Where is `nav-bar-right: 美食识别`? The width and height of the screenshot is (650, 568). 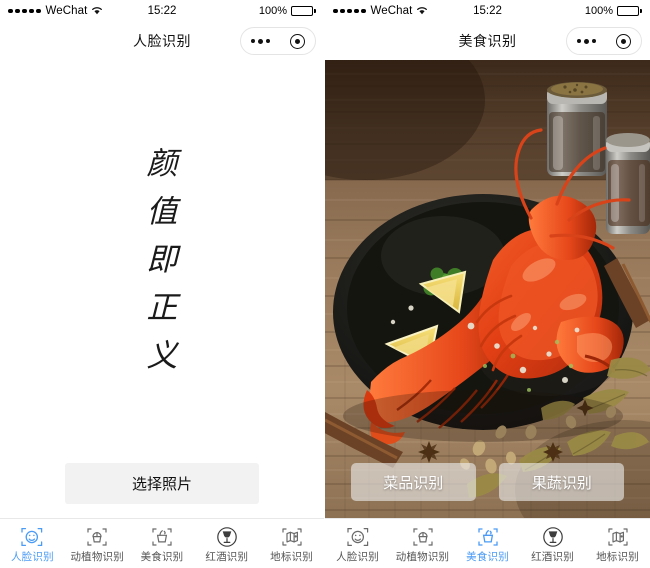 nav-bar-right: 美食识别 is located at coordinates (487, 41).